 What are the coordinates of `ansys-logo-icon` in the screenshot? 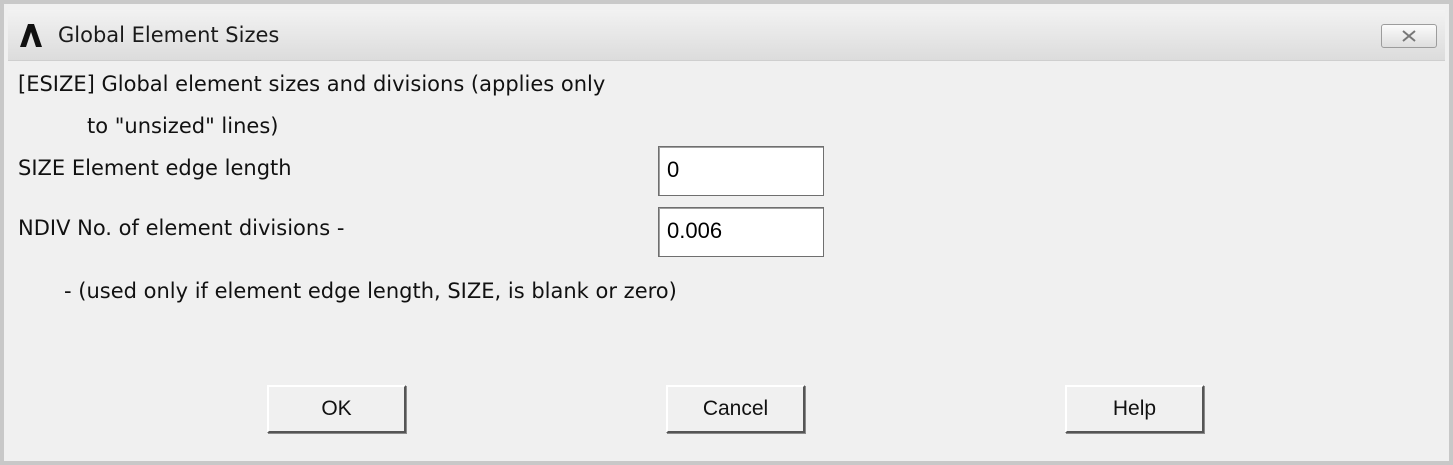 It's located at (31, 35).